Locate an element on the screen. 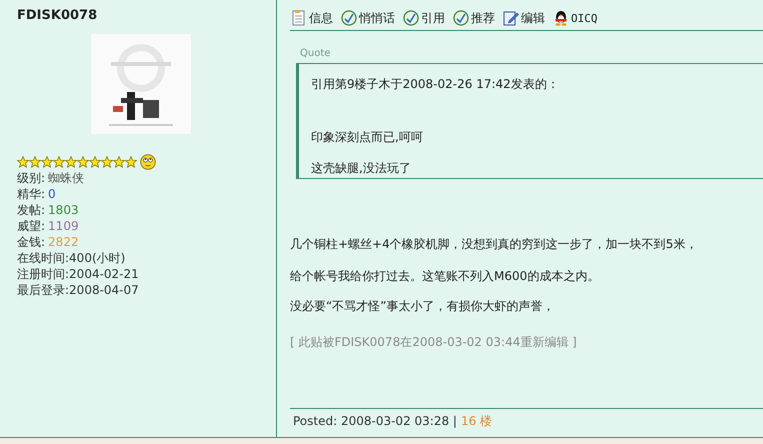 Image resolution: width=763 pixels, height=444 pixels. profile-detail: 最后登录:2008-04-07 is located at coordinates (78, 290).